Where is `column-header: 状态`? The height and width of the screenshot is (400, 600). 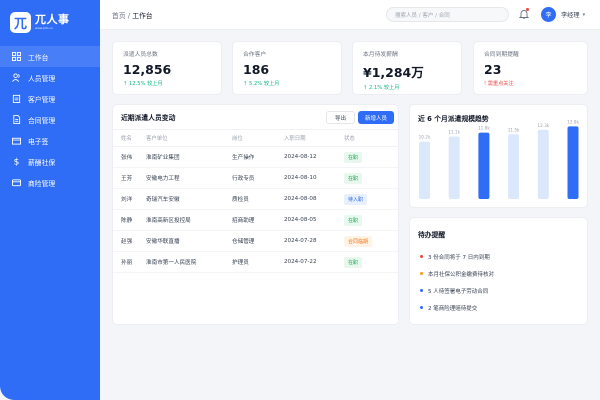 column-header: 状态 is located at coordinates (371, 138).